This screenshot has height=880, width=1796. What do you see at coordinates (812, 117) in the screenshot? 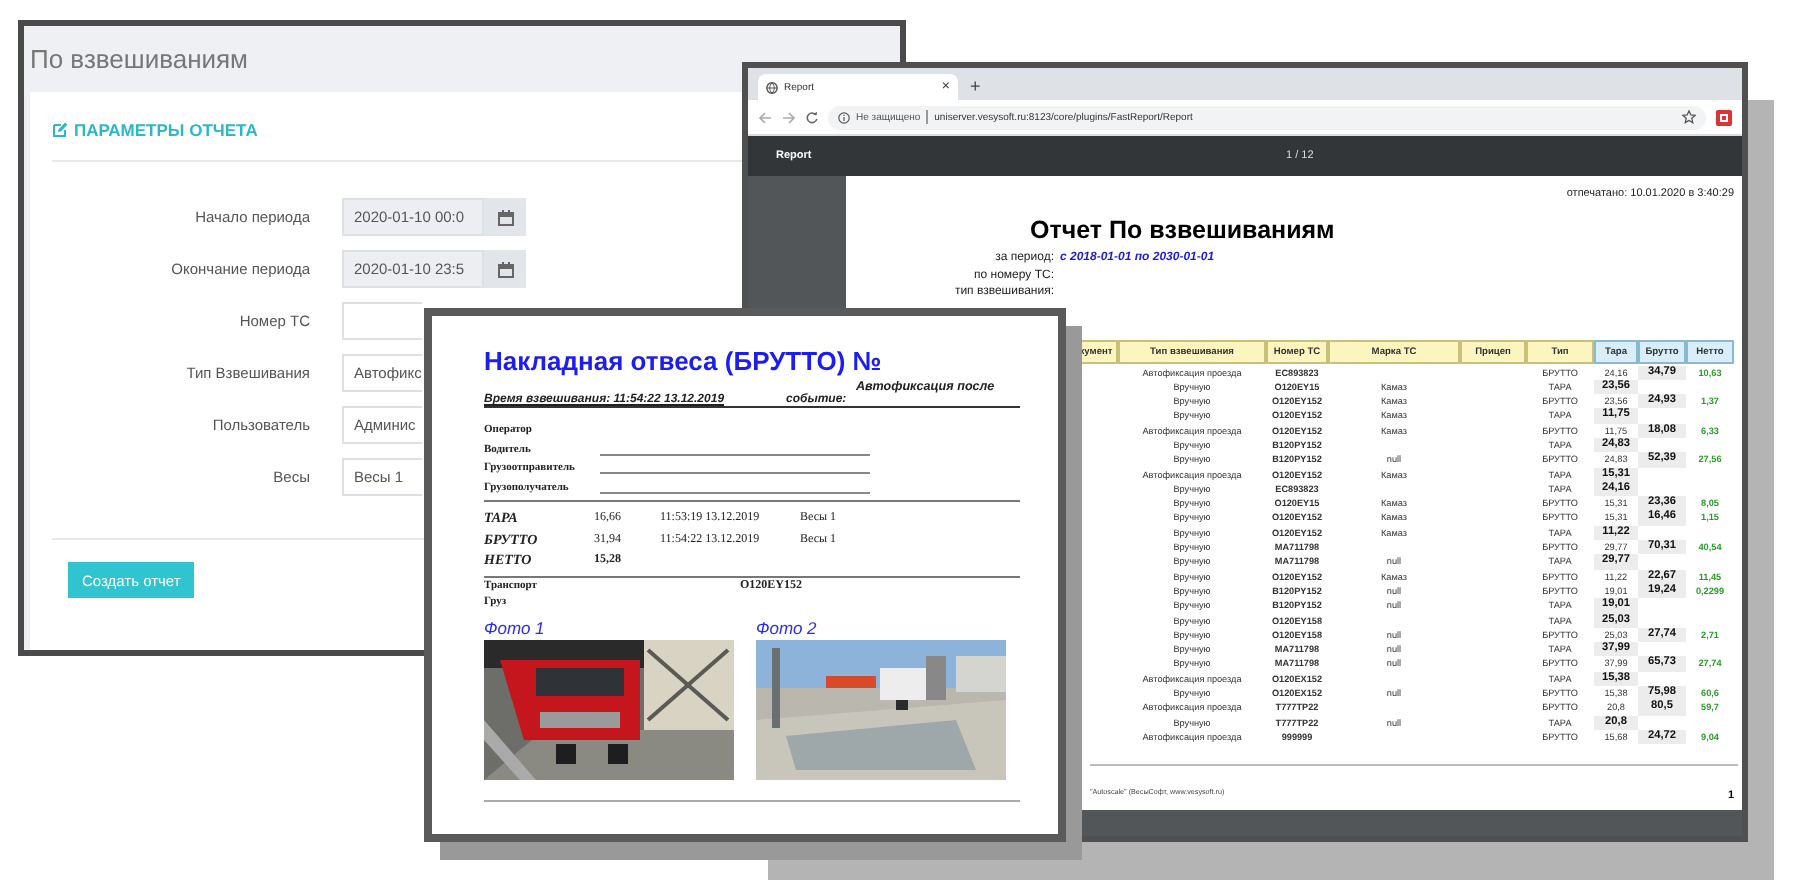
I see `reload-icon` at bounding box center [812, 117].